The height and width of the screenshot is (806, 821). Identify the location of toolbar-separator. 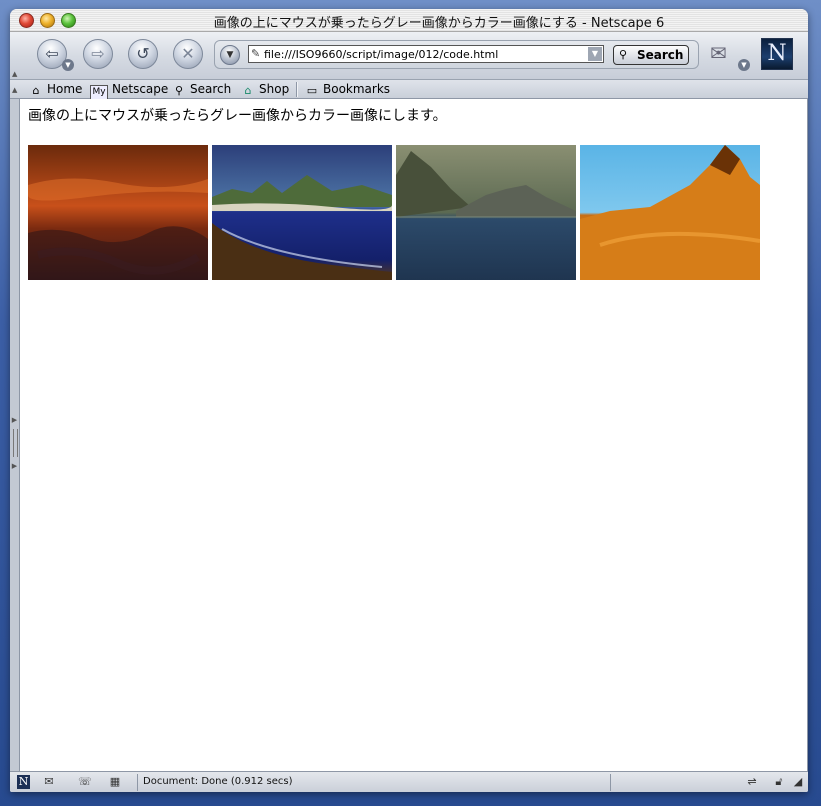
(297, 89).